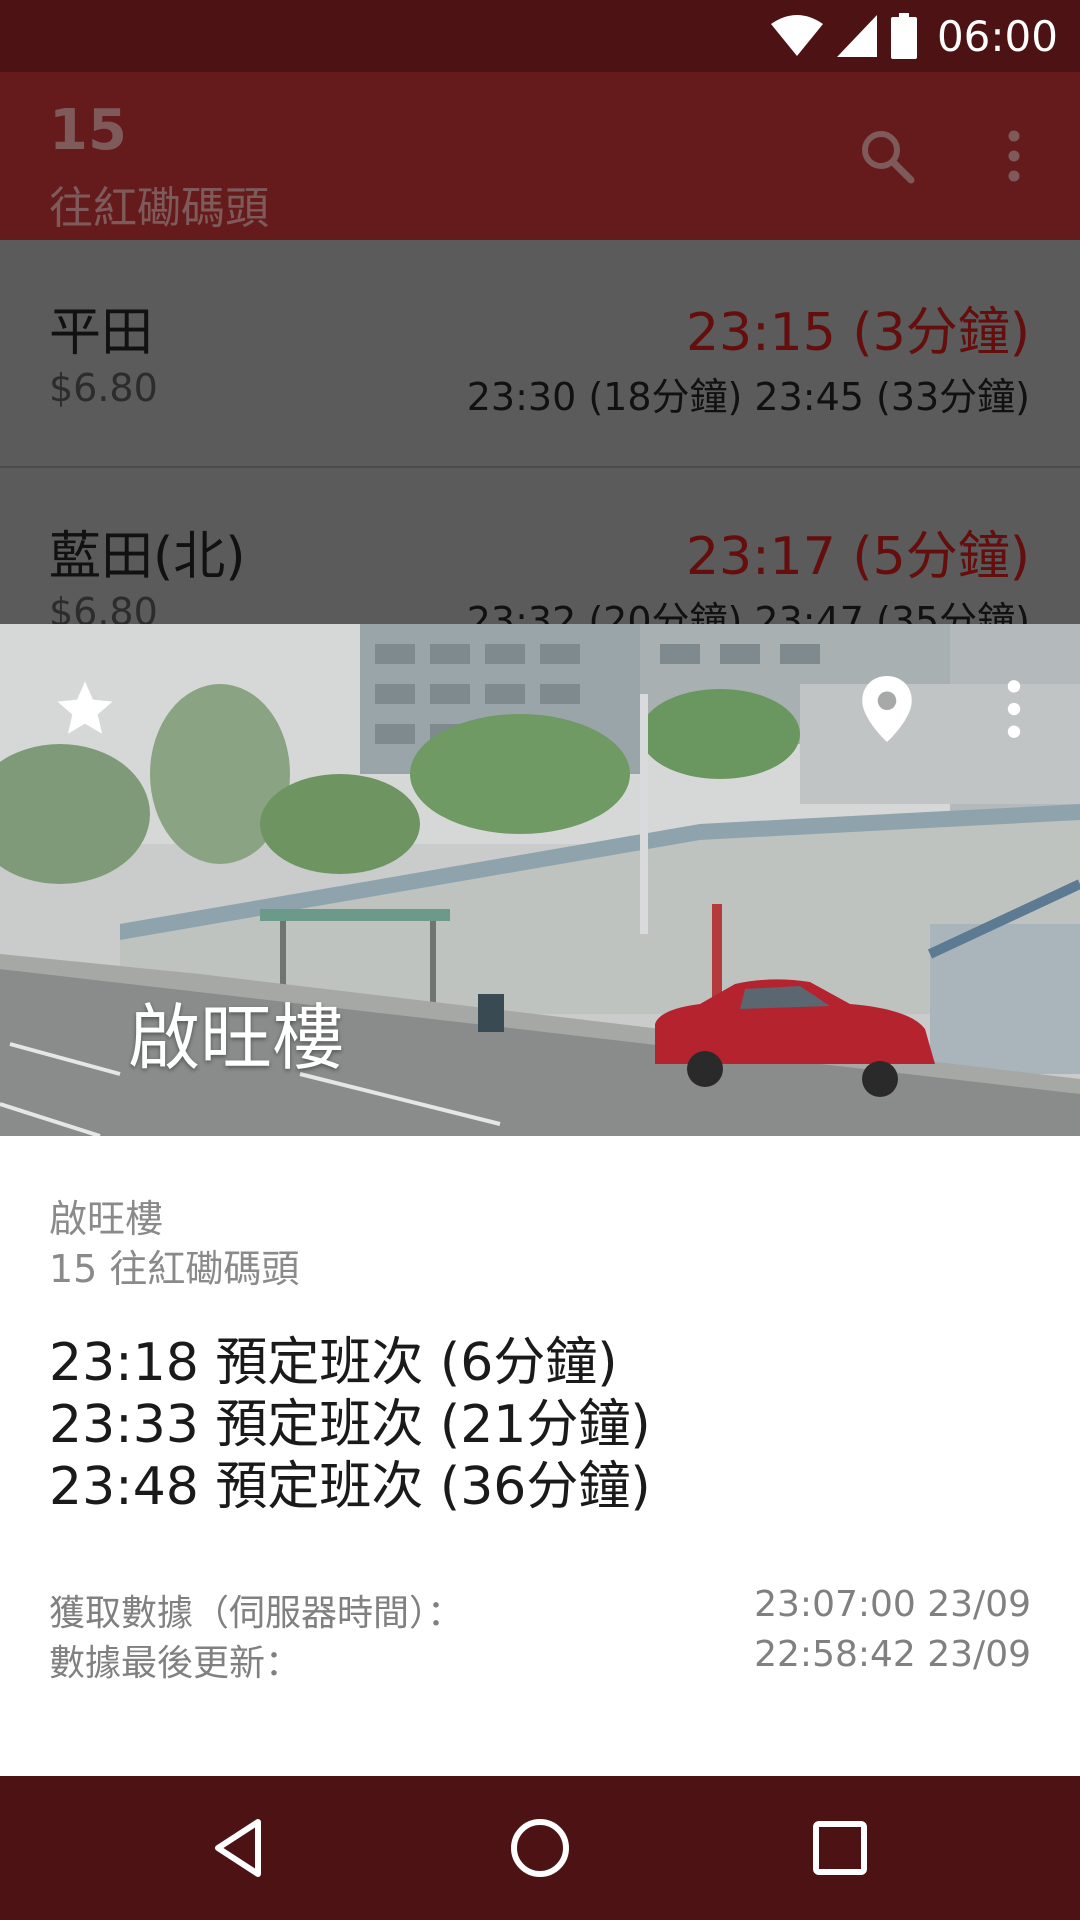  Describe the element at coordinates (748, 611) in the screenshot. I see `eta-following: 23:32 (20分鐘) 23:47 (35分鐘)` at that location.